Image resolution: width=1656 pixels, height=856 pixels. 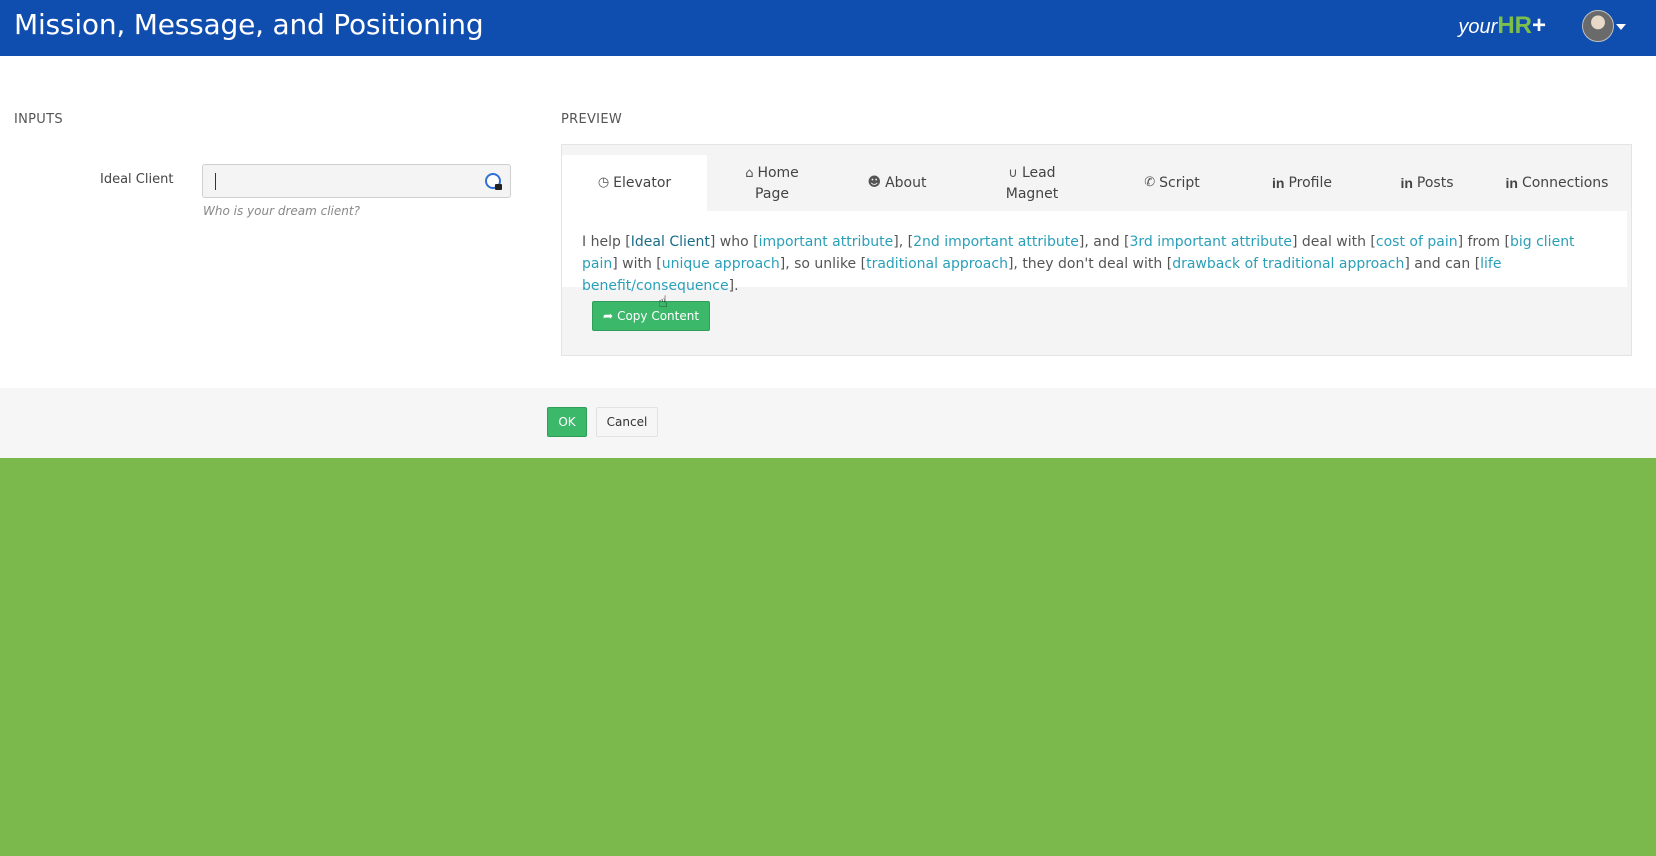 I want to click on ideal-client-help: Who is your dream client?, so click(x=281, y=211).